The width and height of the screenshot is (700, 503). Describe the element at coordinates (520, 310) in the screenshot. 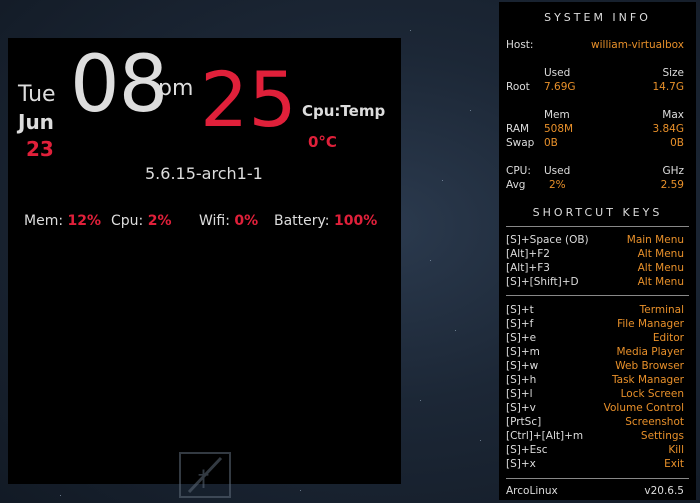

I see `shortcut-key: [S]+t` at that location.